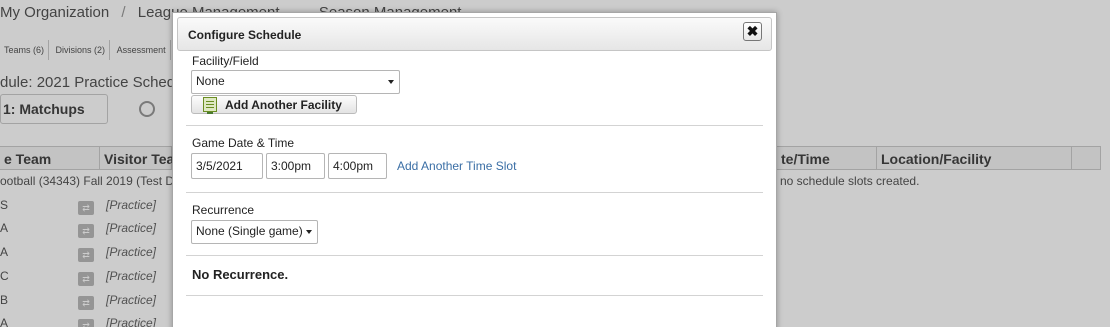  I want to click on add-time-slot-link: Add Another Time Slot, so click(456, 166).